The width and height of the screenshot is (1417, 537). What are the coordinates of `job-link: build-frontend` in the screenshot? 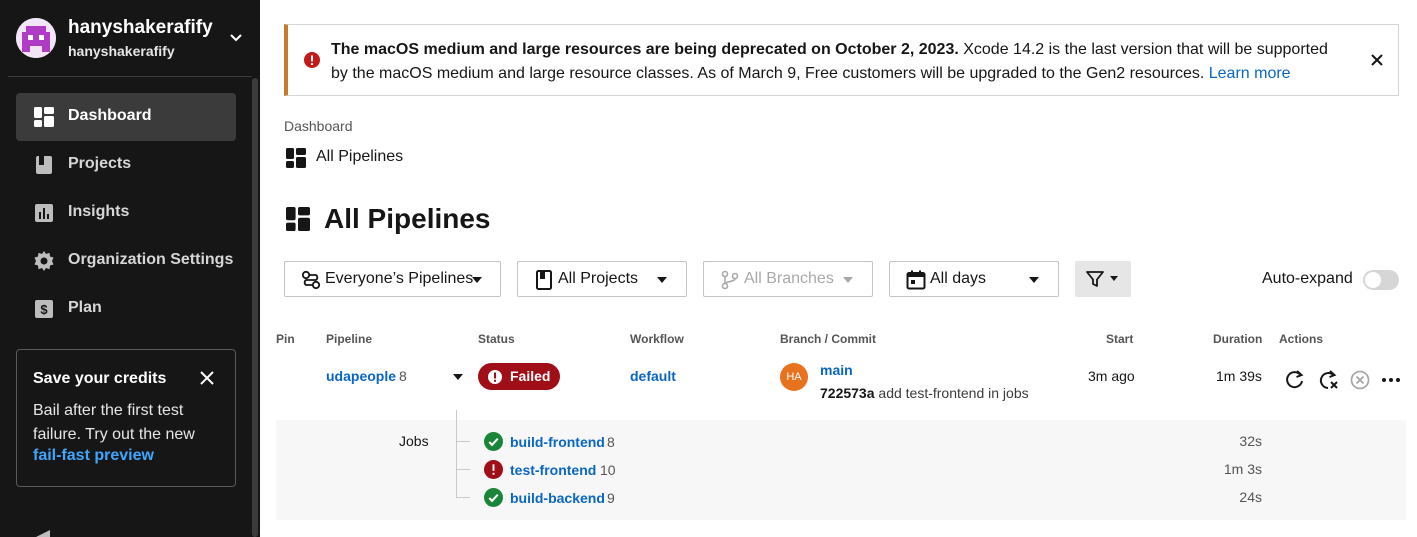 It's located at (557, 442).